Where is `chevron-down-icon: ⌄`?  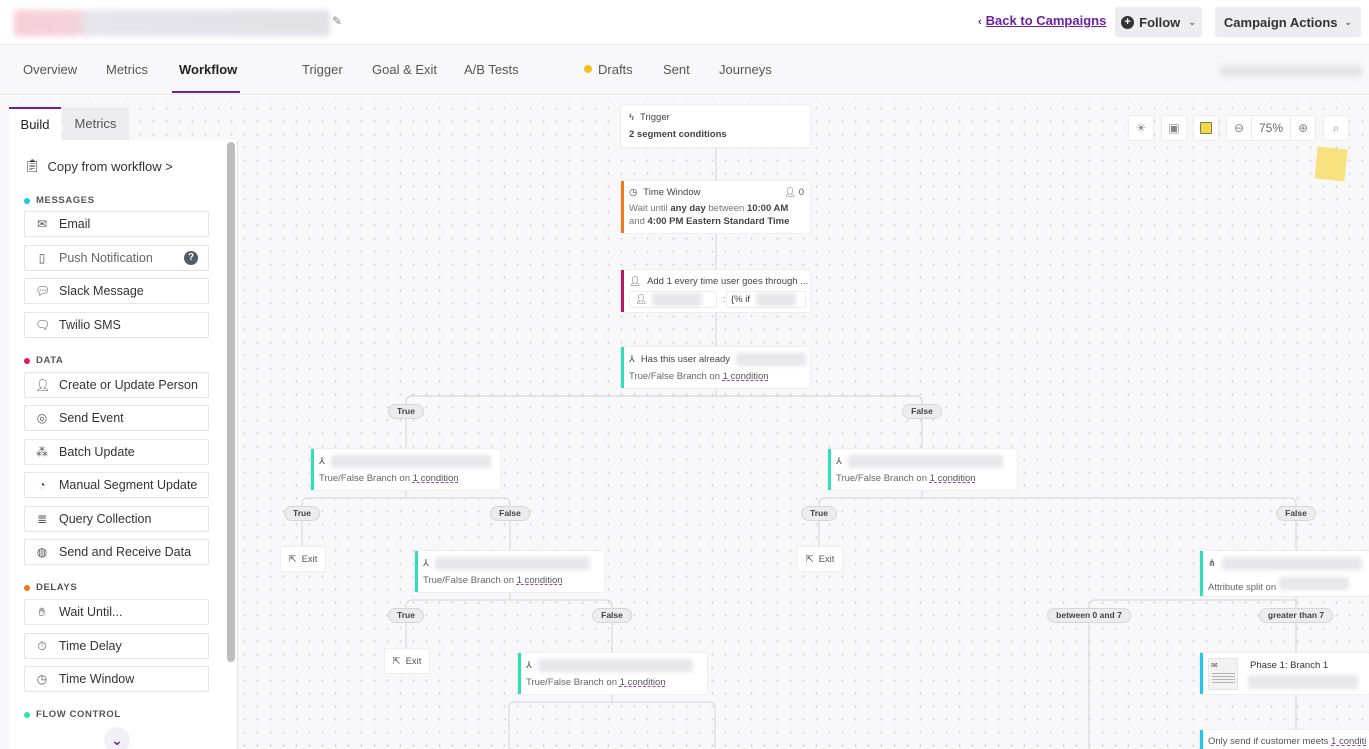
chevron-down-icon: ⌄ is located at coordinates (1348, 21).